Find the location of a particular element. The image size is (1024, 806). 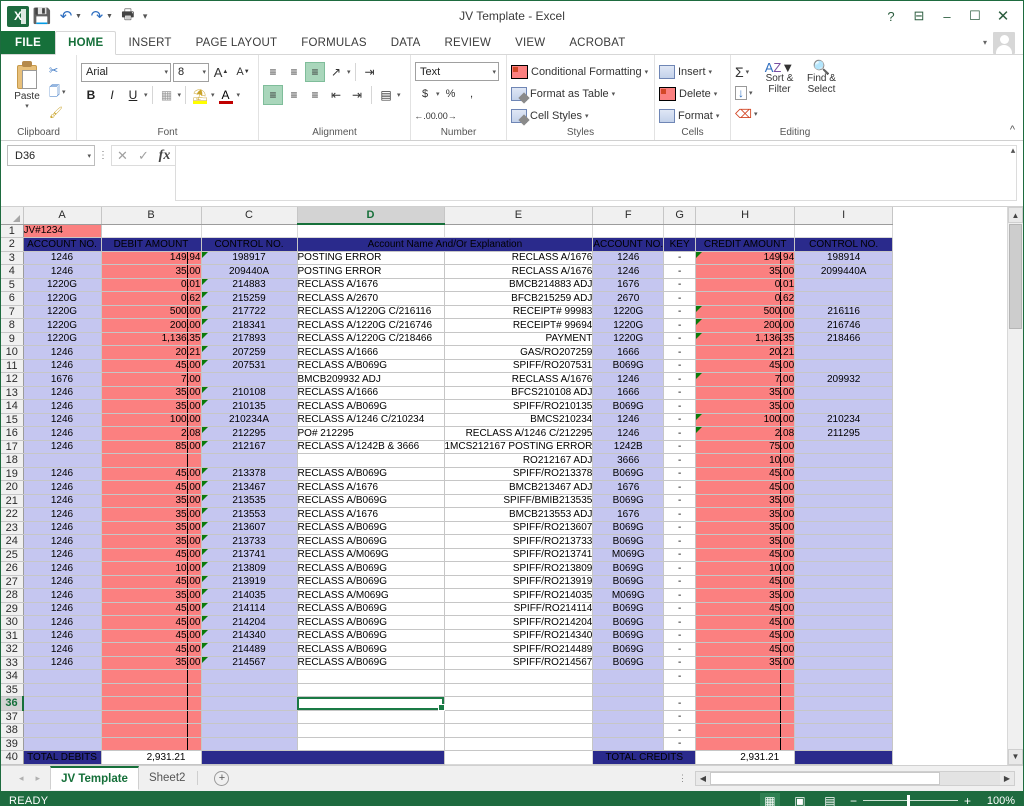

cell-account-name-30: RECLASS A/B069G is located at coordinates (370, 622).